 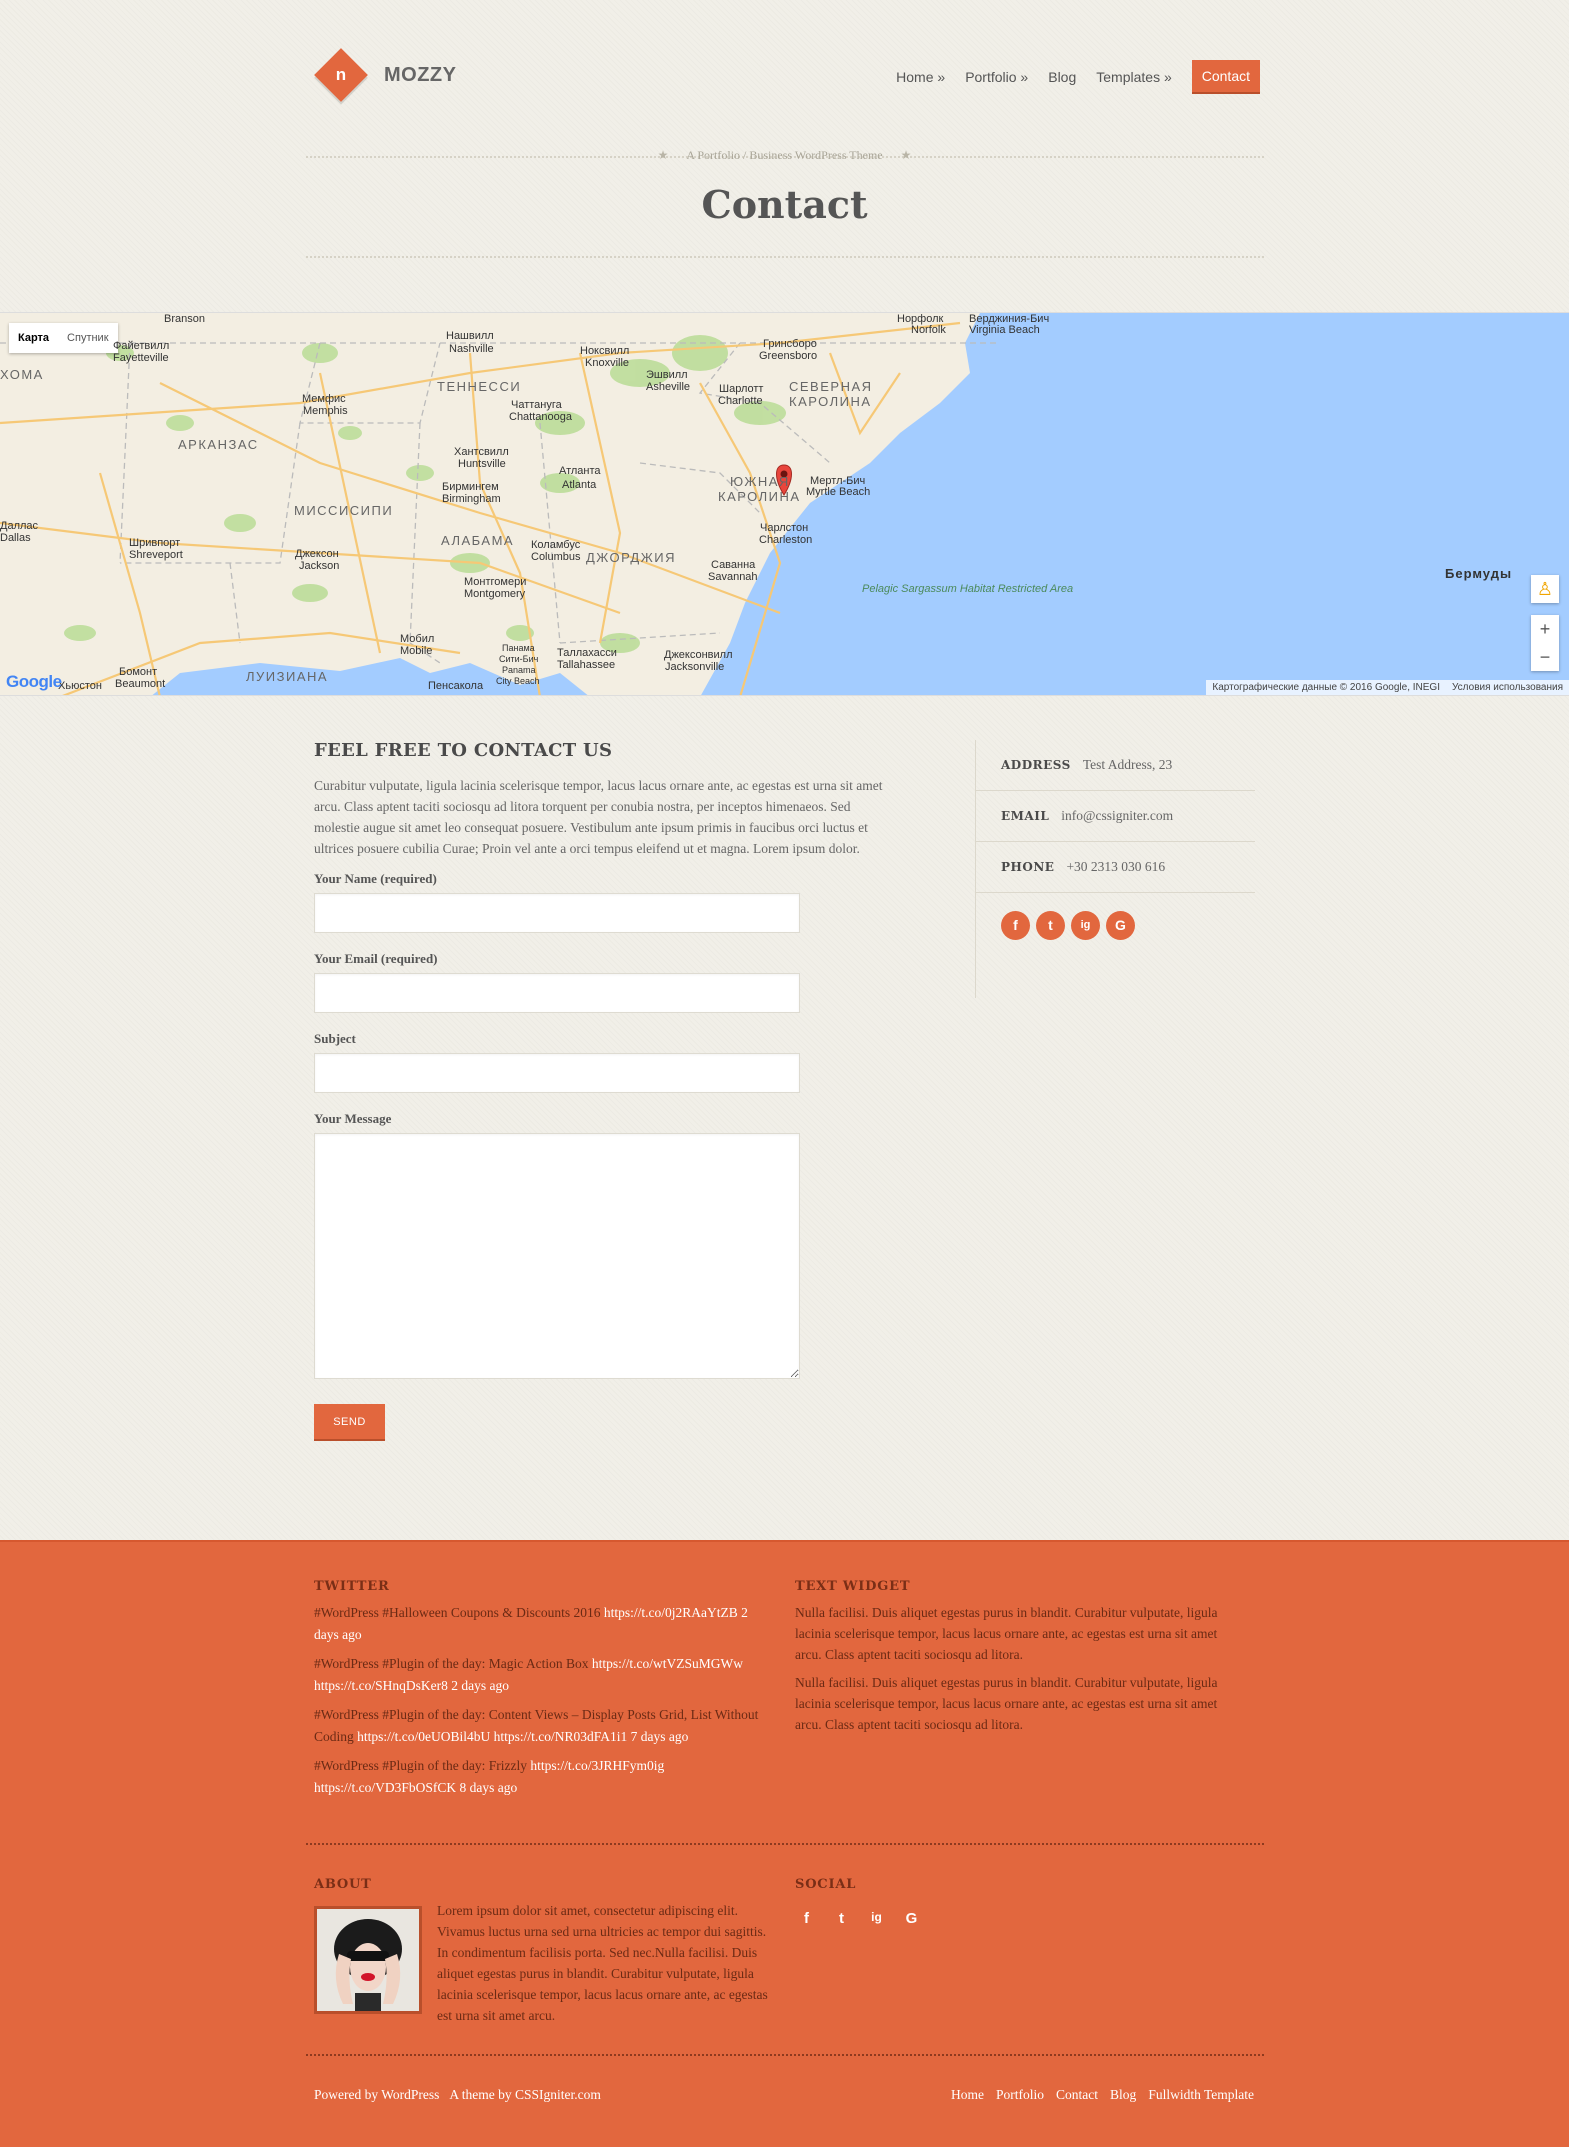 What do you see at coordinates (495, 582) in the screenshot?
I see `map-label-city: Монтгомери` at bounding box center [495, 582].